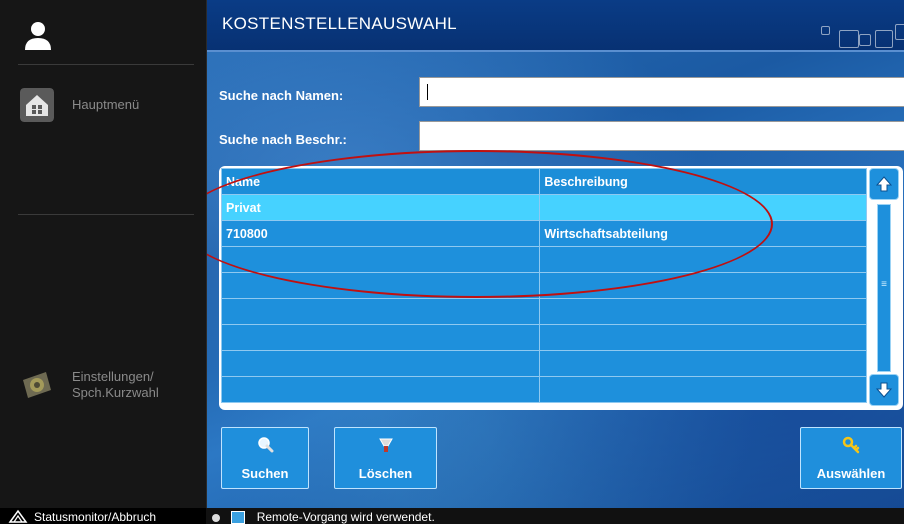 The width and height of the screenshot is (904, 524). Describe the element at coordinates (661, 136) in the screenshot. I see `search-description-input` at that location.